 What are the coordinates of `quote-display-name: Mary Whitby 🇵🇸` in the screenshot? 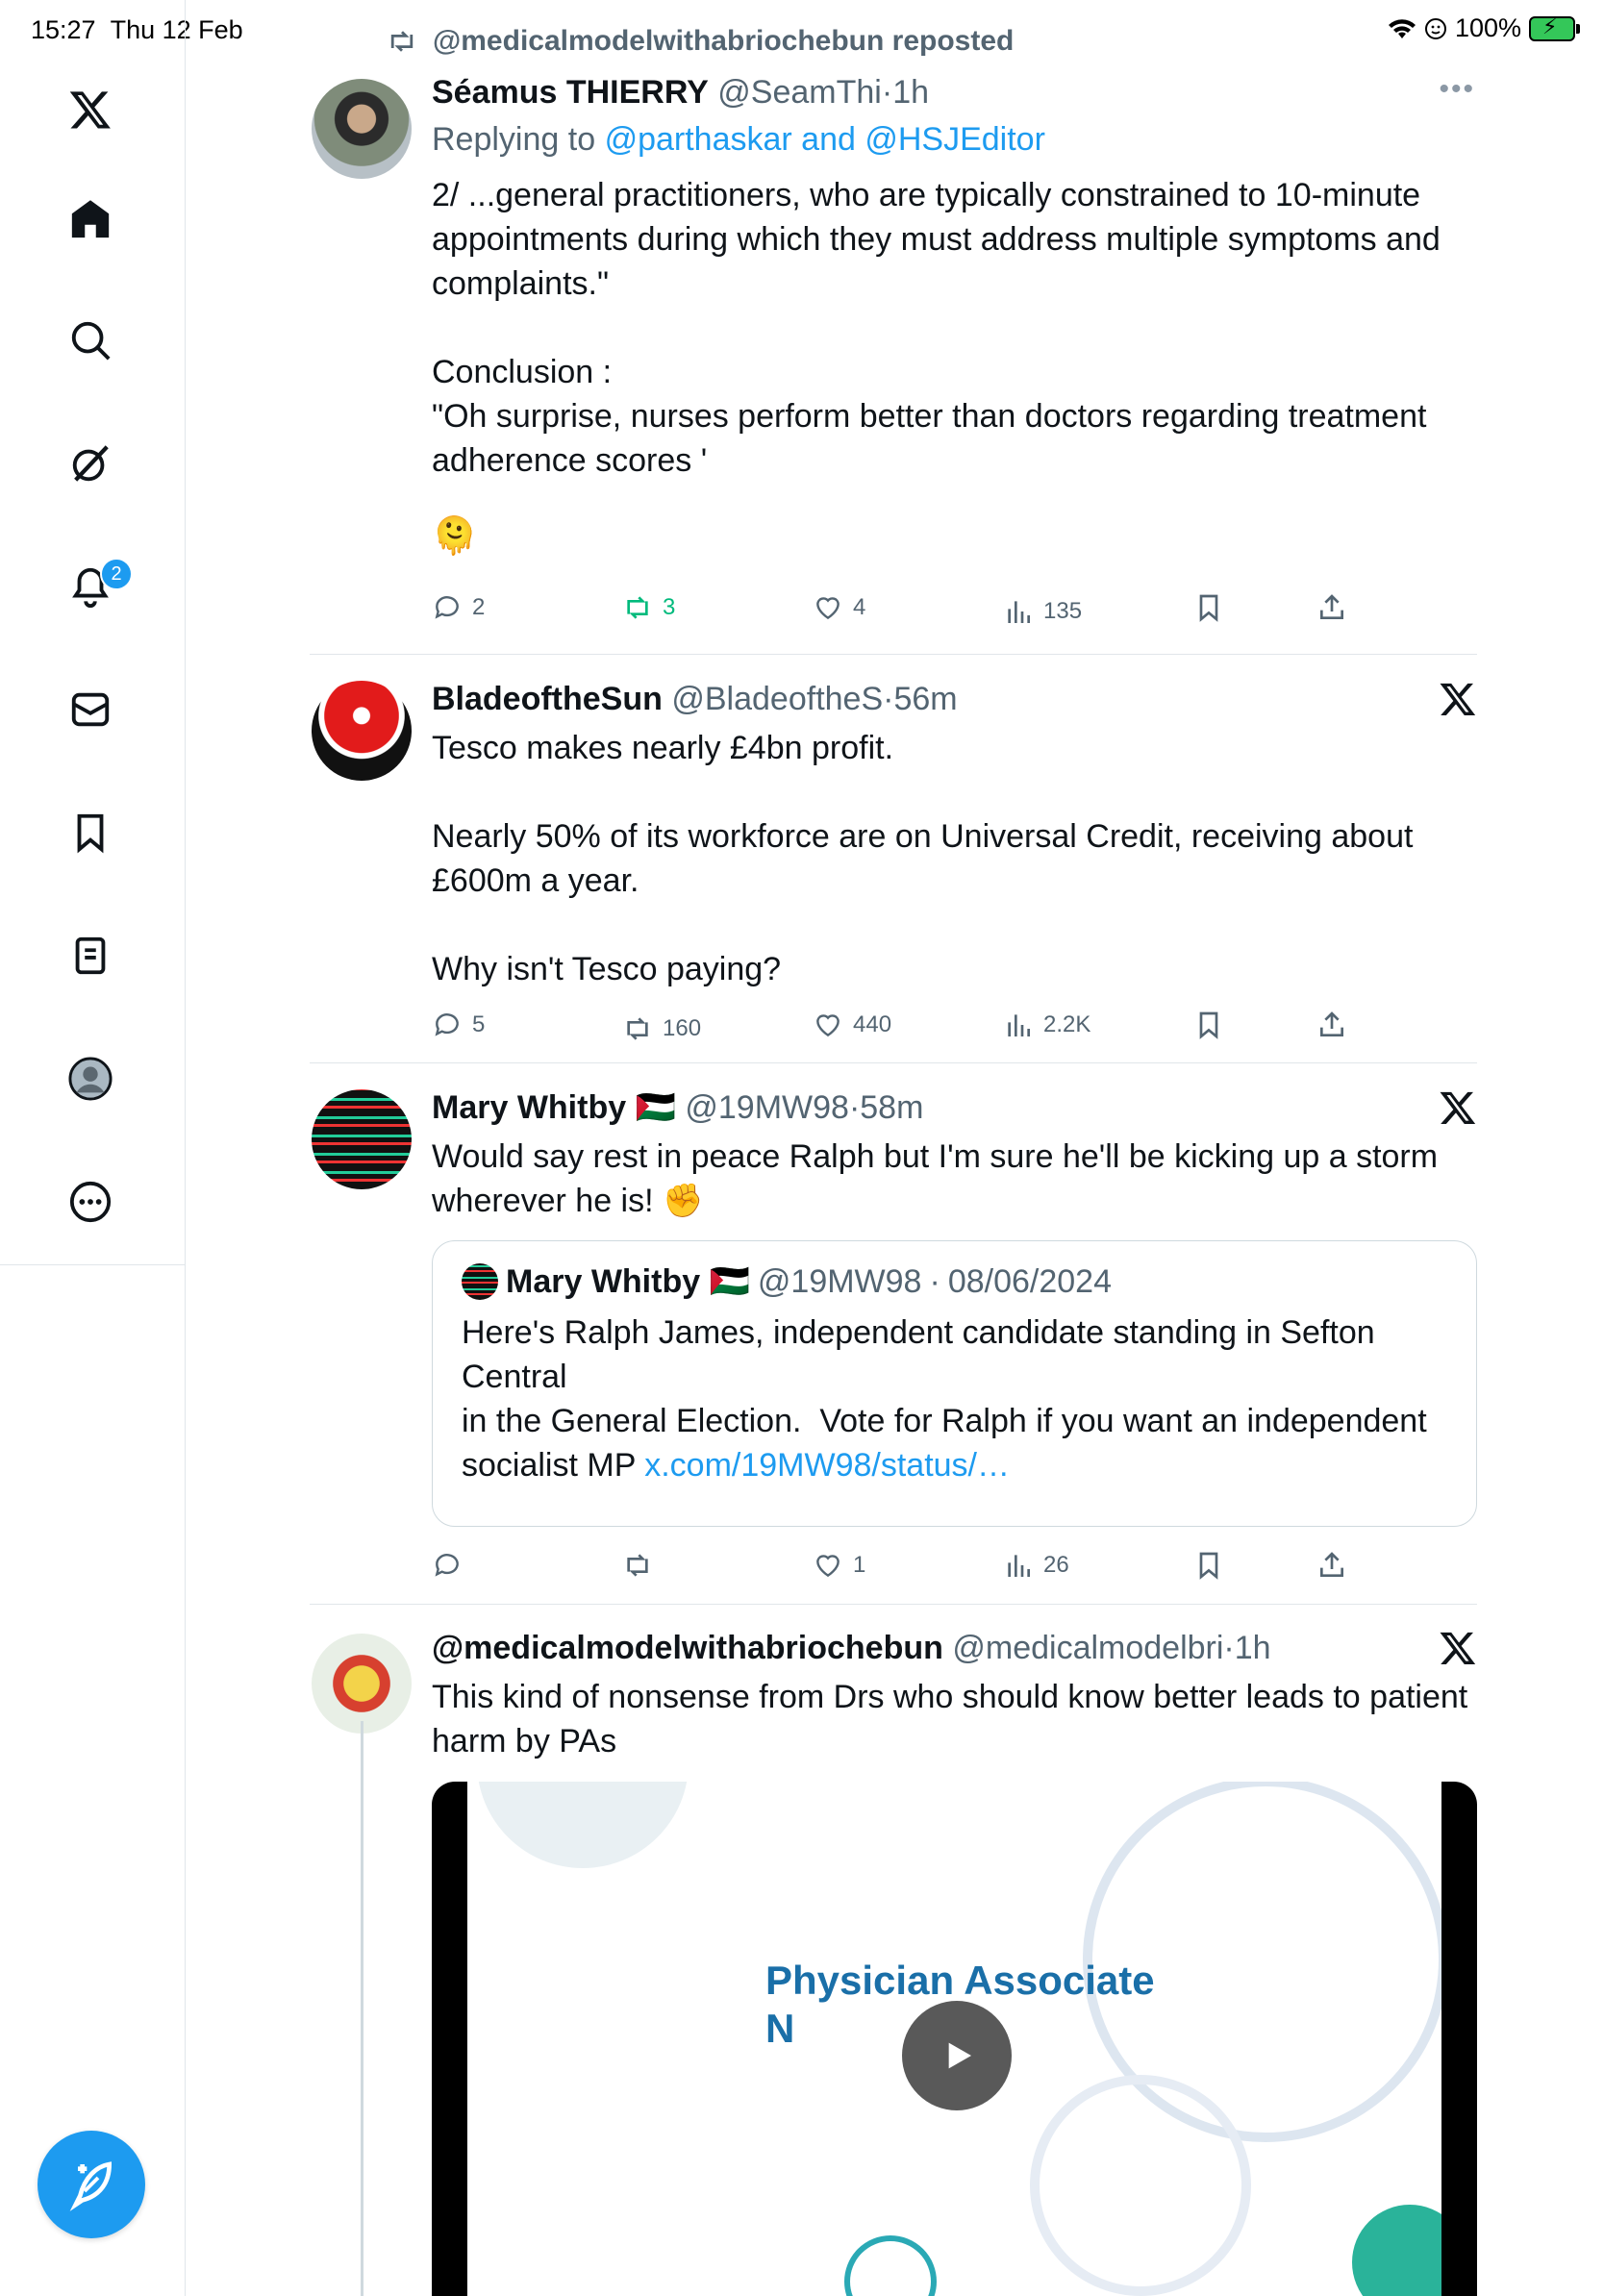 It's located at (628, 1281).